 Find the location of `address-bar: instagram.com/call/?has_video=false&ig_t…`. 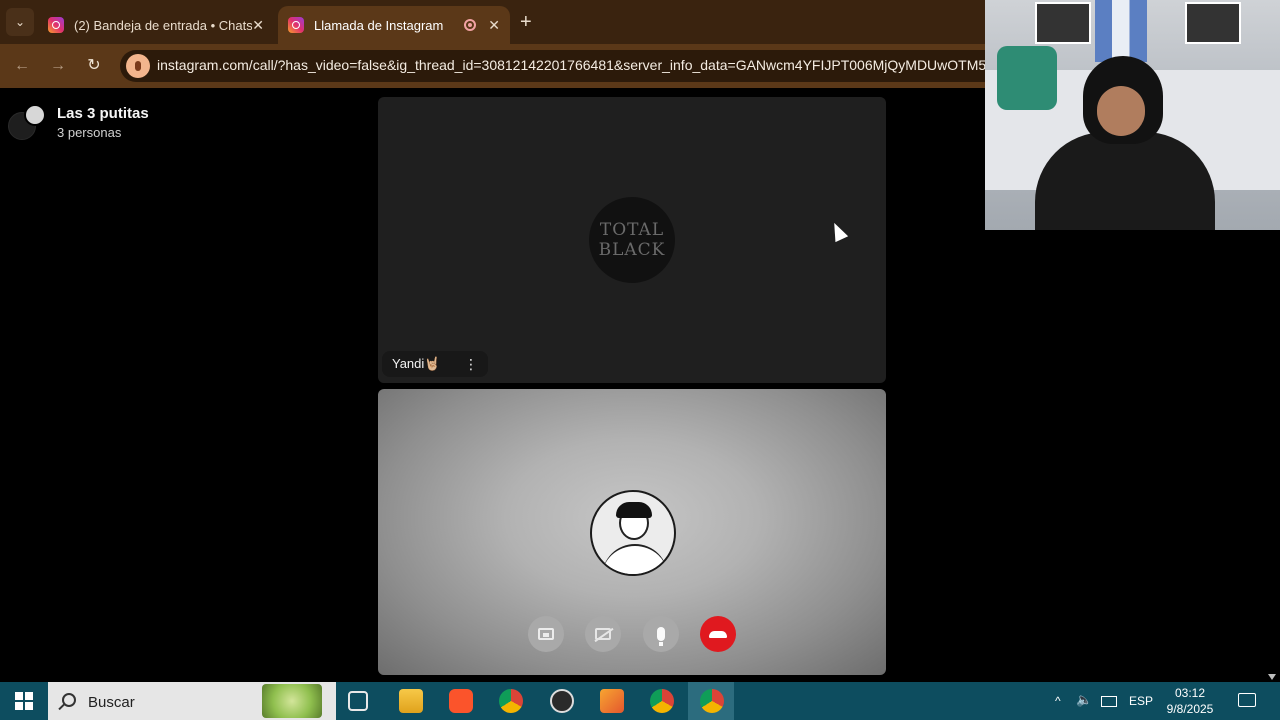

address-bar: instagram.com/call/?has_video=false&ig_t… is located at coordinates (620, 66).